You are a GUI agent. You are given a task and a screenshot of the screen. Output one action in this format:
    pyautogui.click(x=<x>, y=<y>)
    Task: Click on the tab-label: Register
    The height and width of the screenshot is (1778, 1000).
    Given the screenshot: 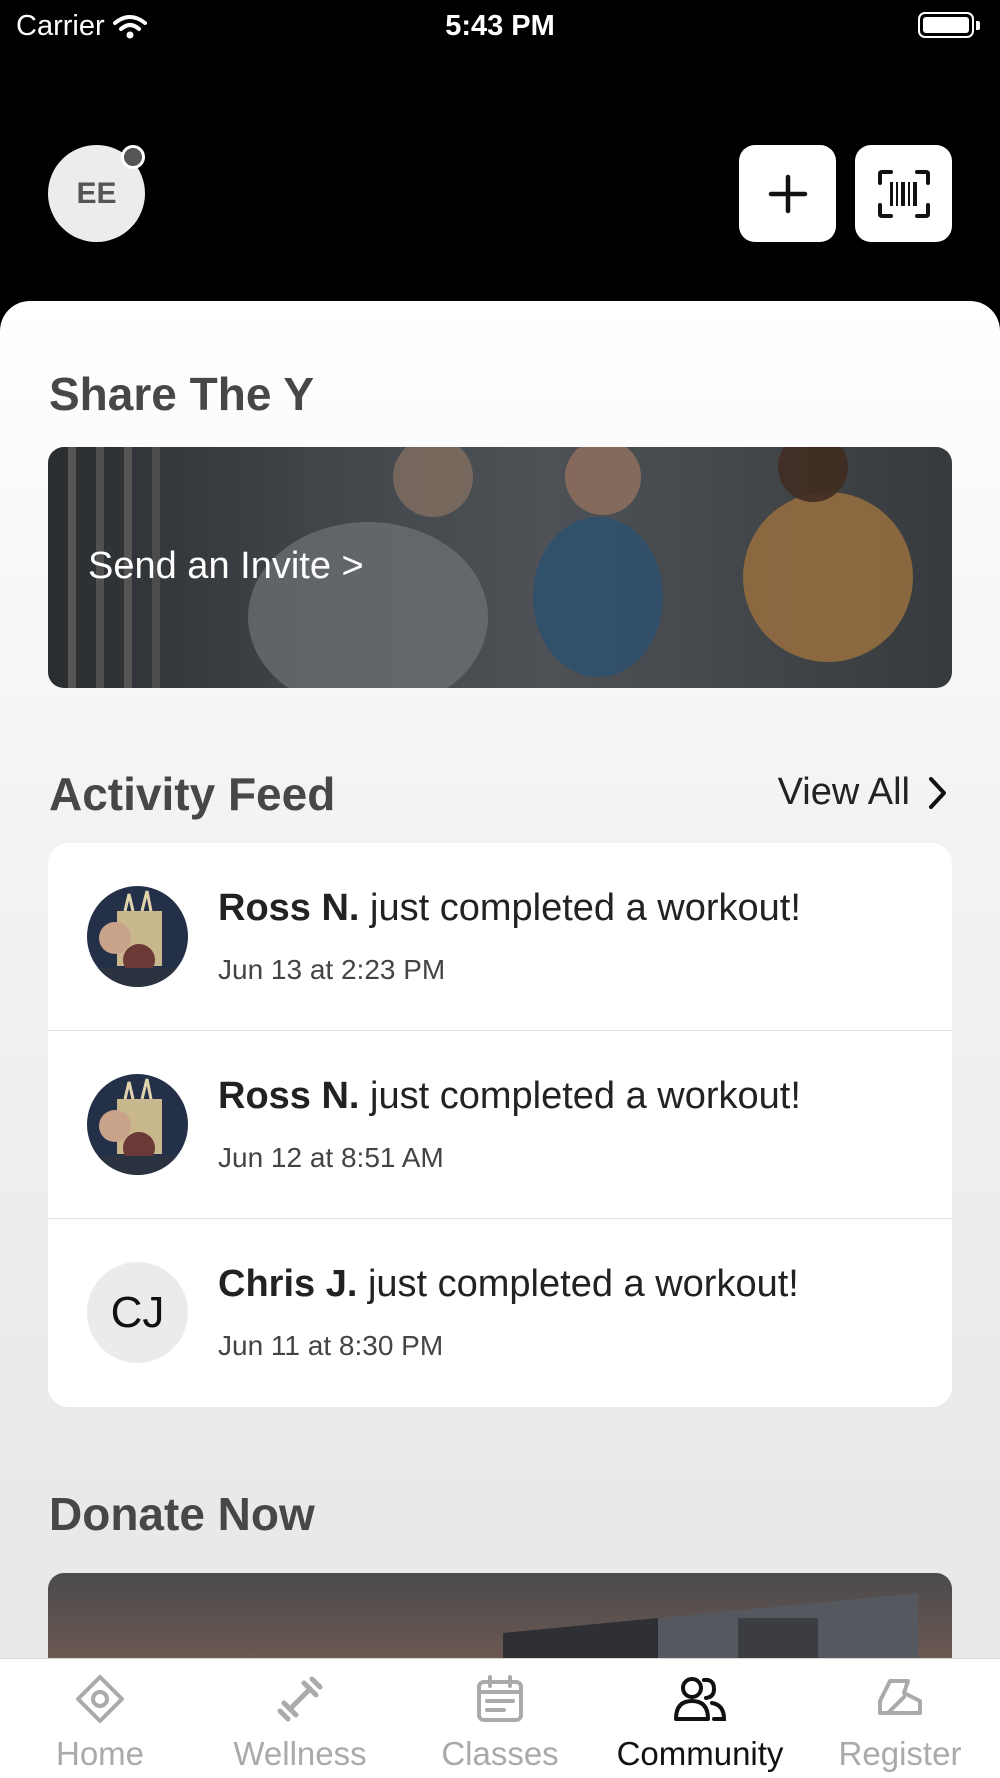 What is the action you would take?
    pyautogui.click(x=900, y=1753)
    